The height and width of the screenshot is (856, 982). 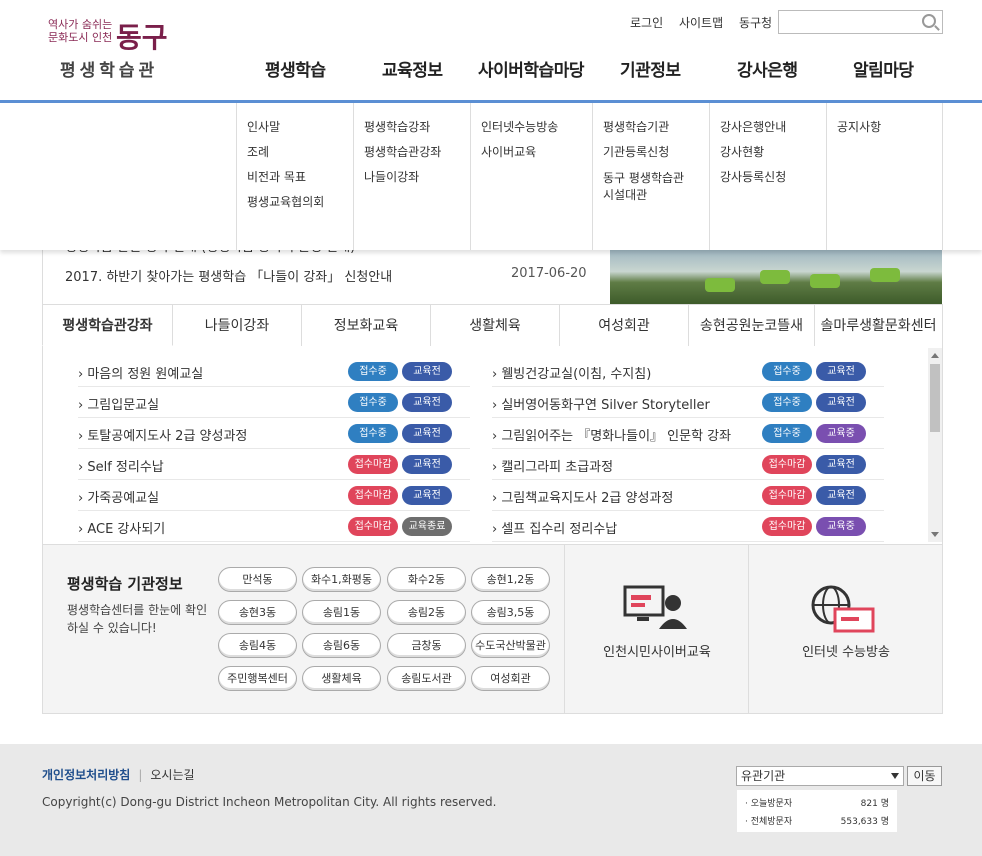 What do you see at coordinates (510, 612) in the screenshot?
I see `institution-chip: 송림3,5동` at bounding box center [510, 612].